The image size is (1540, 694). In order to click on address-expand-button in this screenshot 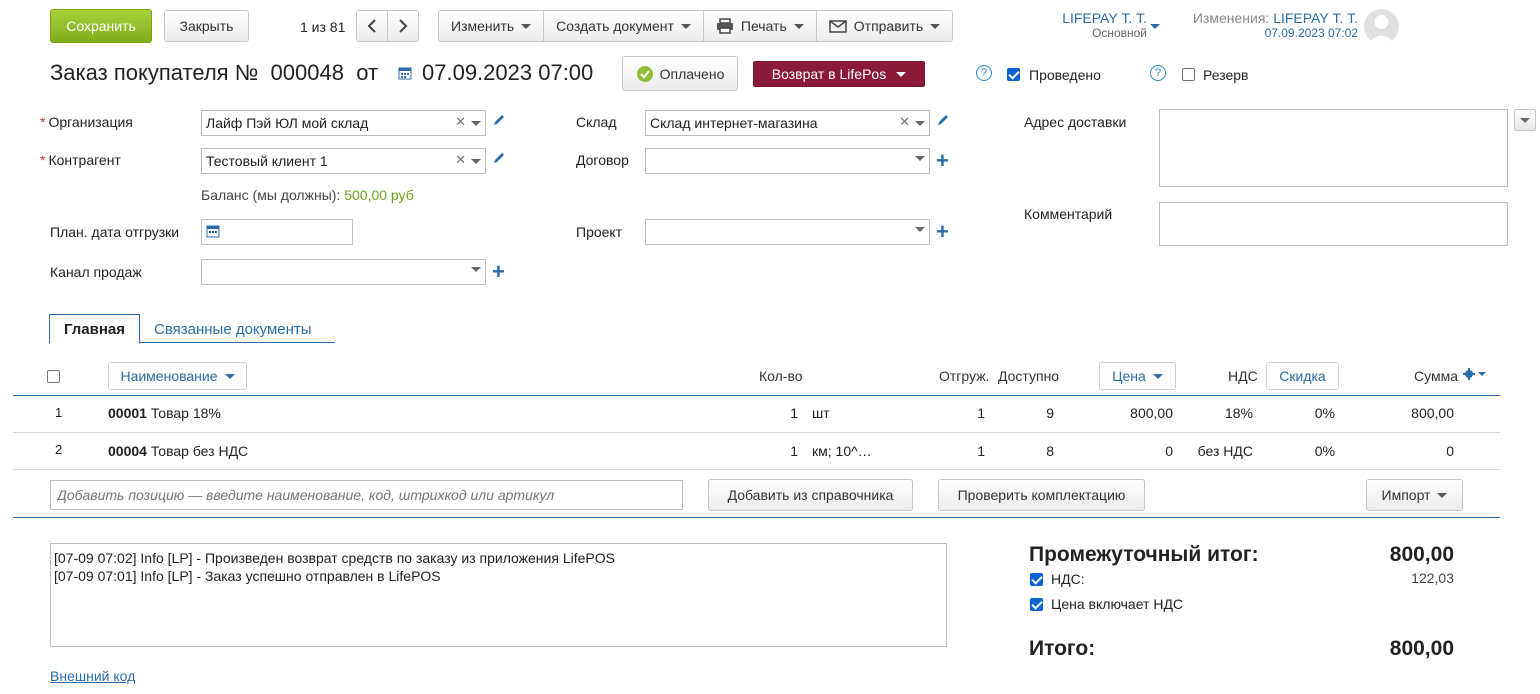, I will do `click(1525, 120)`.